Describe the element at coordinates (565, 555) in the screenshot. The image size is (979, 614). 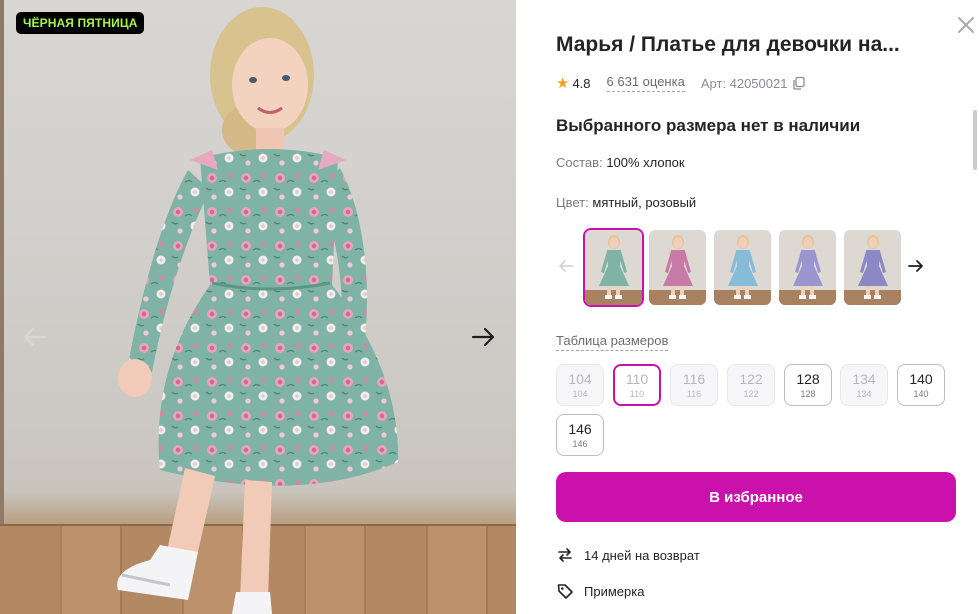
I see `return-arrows-icon` at that location.